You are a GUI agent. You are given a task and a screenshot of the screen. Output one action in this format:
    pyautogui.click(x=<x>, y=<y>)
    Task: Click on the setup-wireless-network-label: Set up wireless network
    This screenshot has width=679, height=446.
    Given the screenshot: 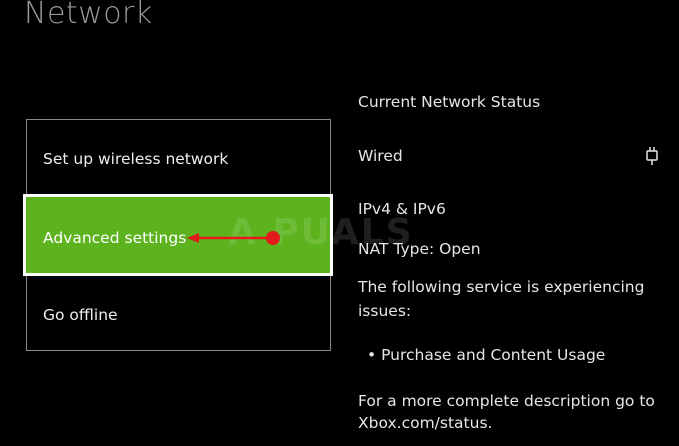 What is the action you would take?
    pyautogui.click(x=136, y=159)
    